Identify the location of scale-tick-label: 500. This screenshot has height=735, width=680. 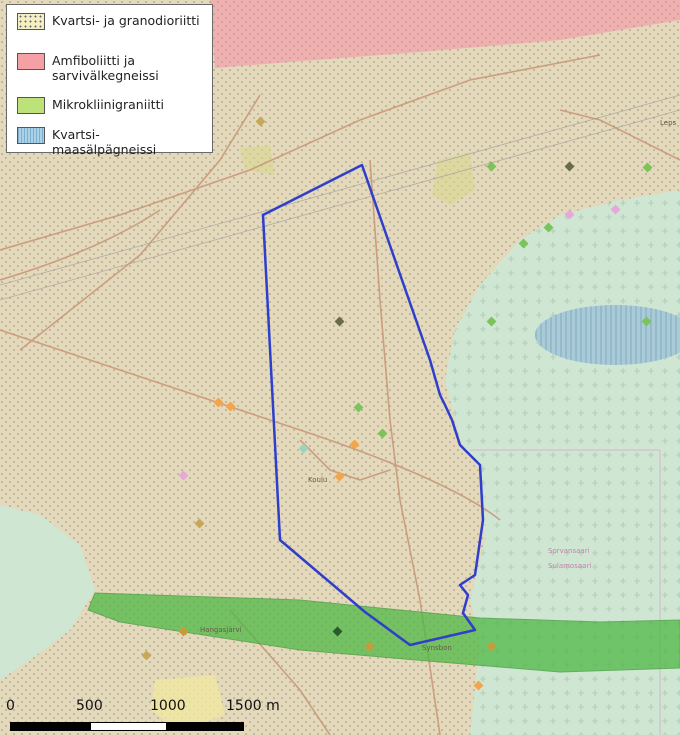
(89, 706).